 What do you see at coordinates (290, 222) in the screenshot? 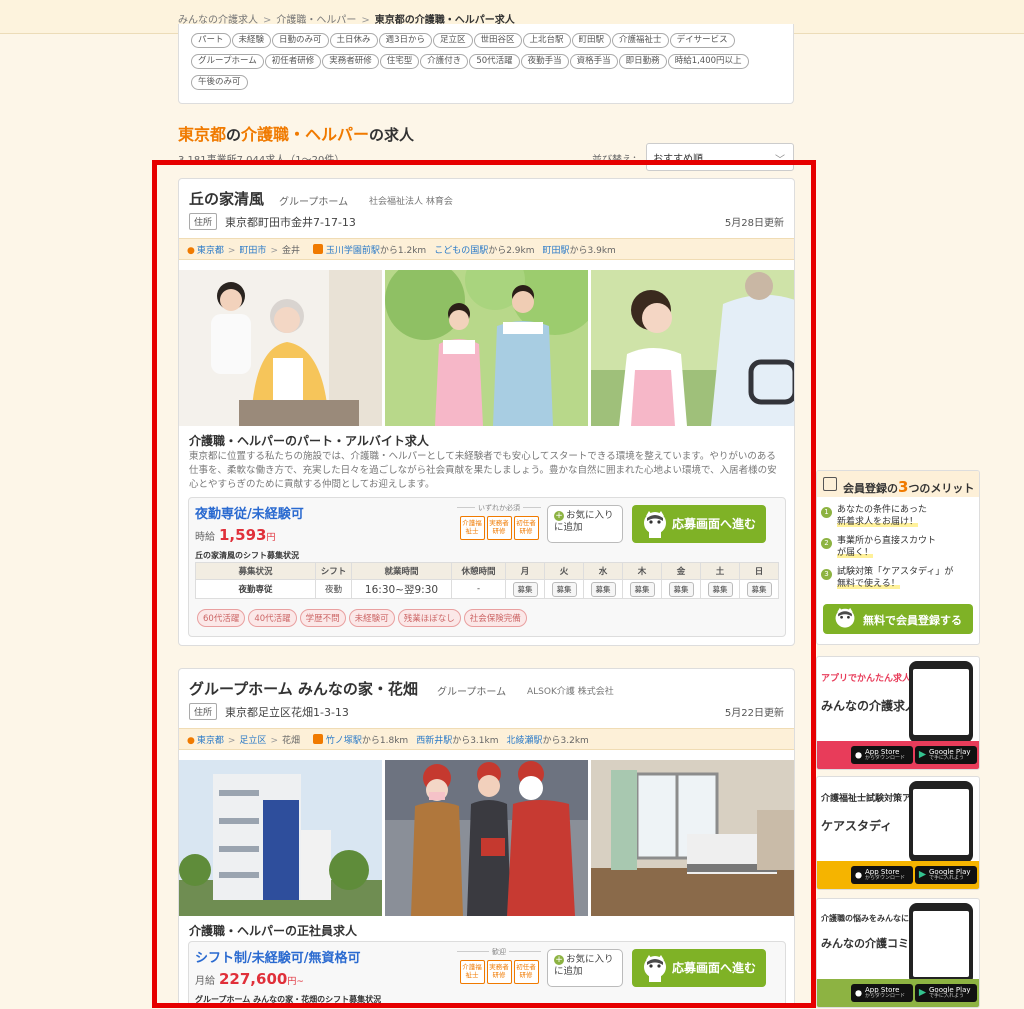
I see `address: 東京都町田市金井7-17-13` at bounding box center [290, 222].